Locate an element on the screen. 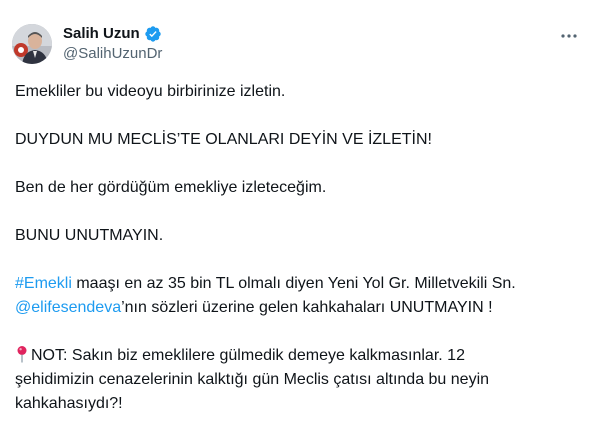 The height and width of the screenshot is (421, 597). tweet-paragraph: BUNU UNUTMAYIN. is located at coordinates (89, 235).